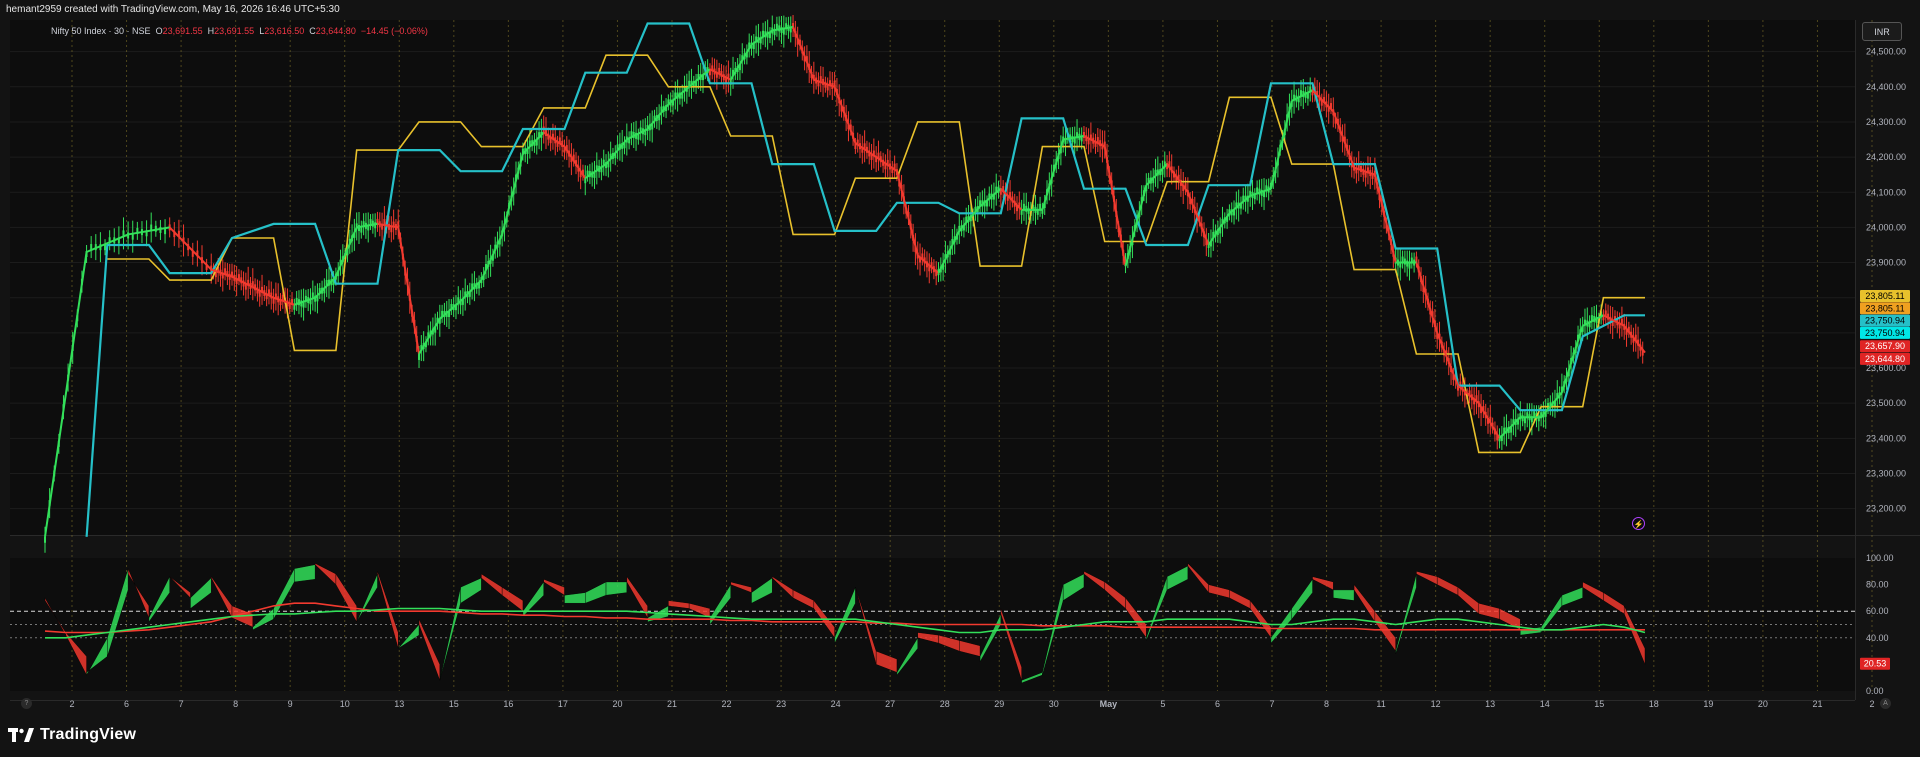  What do you see at coordinates (999, 704) in the screenshot?
I see `x-tick-label: 29` at bounding box center [999, 704].